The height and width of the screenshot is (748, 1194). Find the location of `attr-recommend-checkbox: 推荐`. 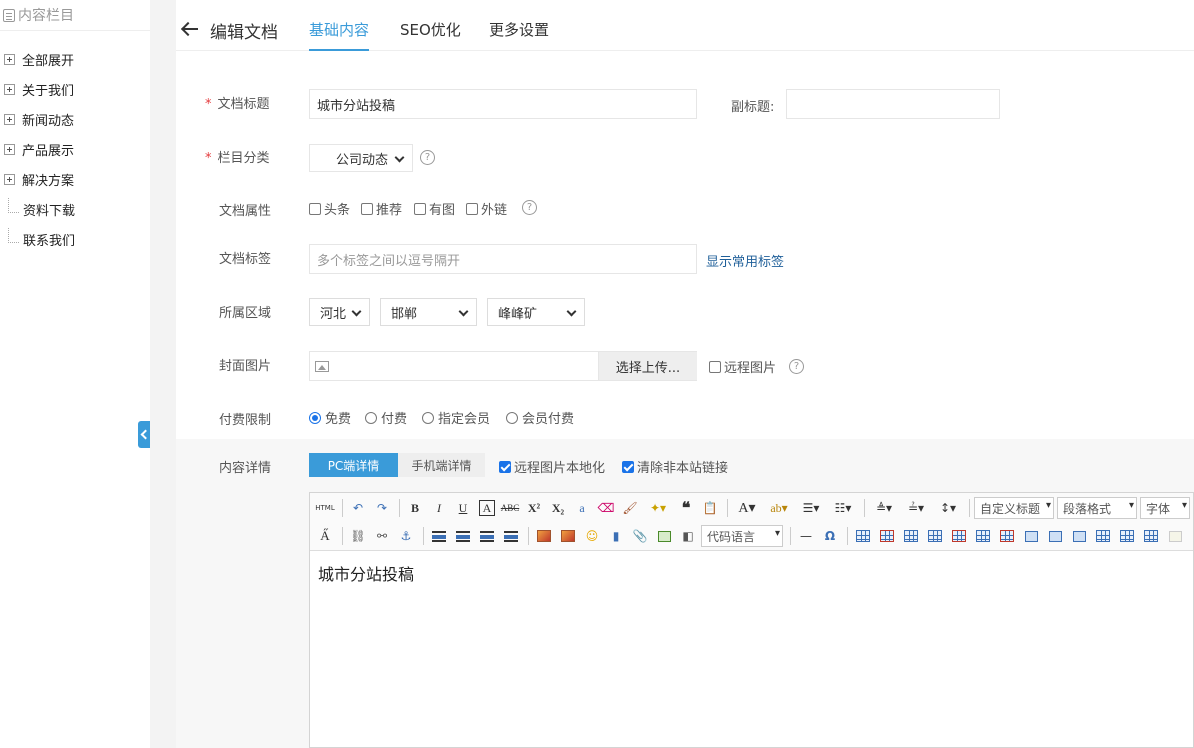

attr-recommend-checkbox: 推荐 is located at coordinates (381, 208).